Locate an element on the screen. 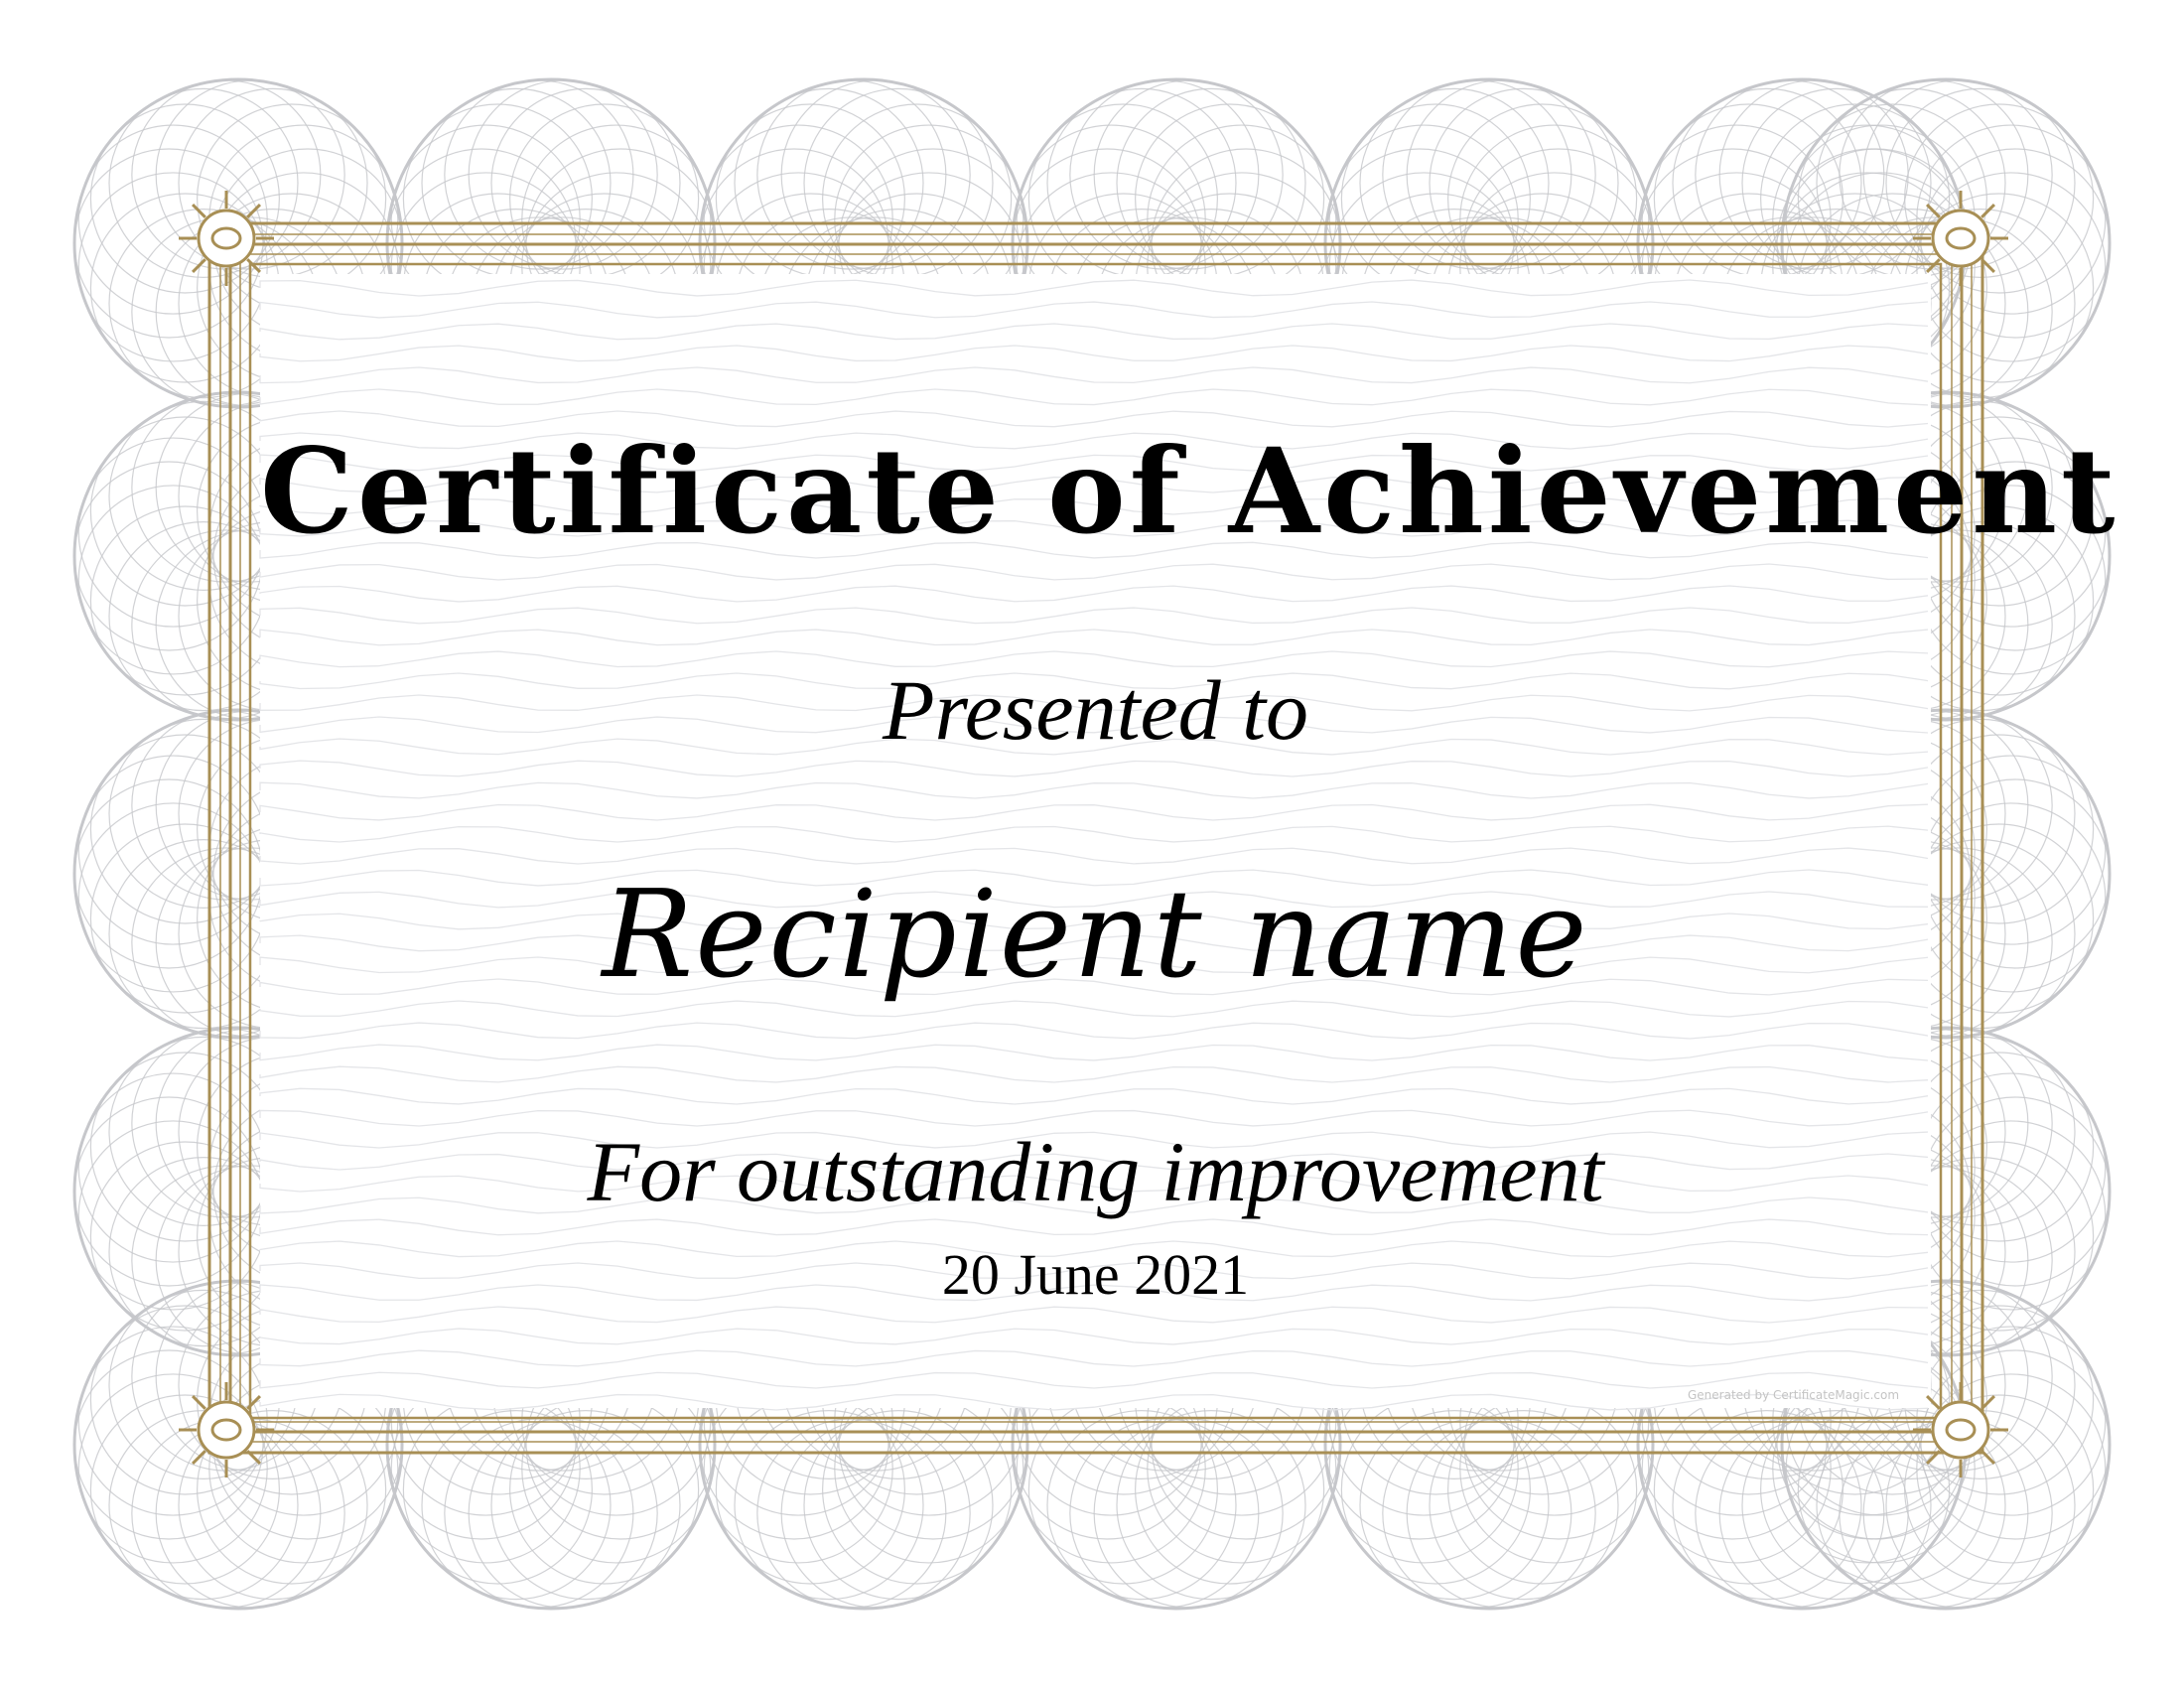  achievement-reason: For outstanding improvement is located at coordinates (1095, 1171).